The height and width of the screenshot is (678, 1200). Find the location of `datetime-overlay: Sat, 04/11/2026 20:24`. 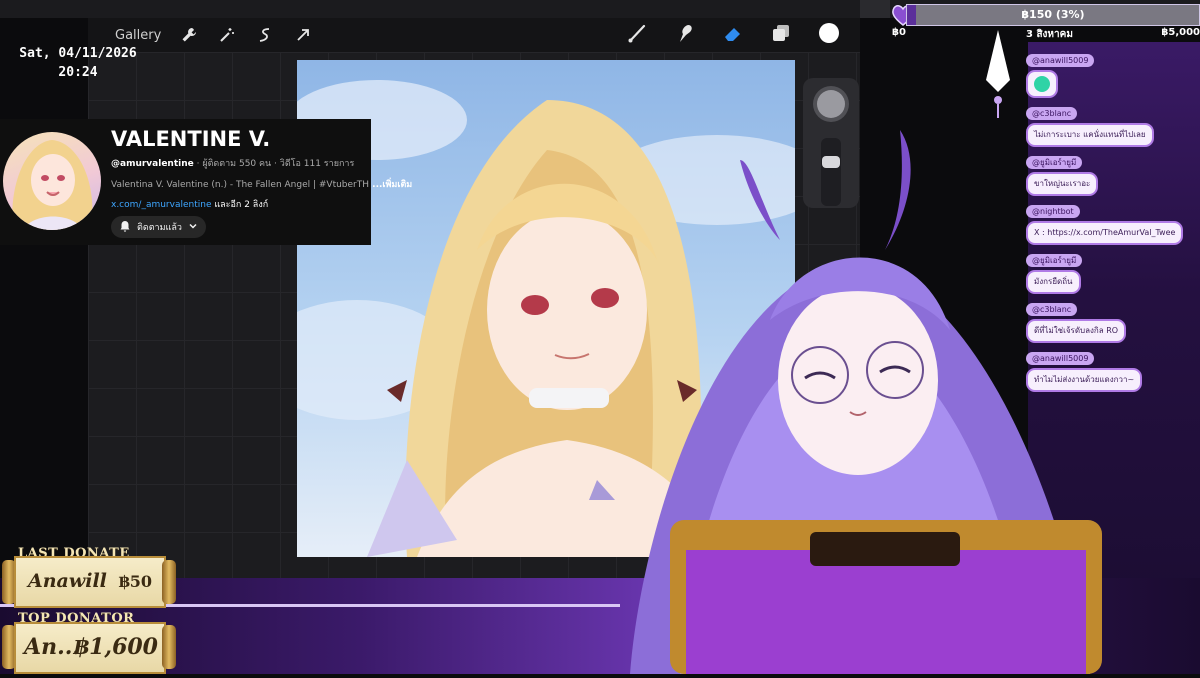

datetime-overlay: Sat, 04/11/2026 20:24 is located at coordinates (78, 63).